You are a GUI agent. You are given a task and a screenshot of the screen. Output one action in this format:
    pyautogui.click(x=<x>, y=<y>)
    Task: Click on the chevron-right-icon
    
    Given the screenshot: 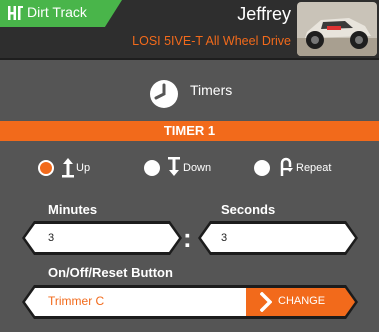 What is the action you would take?
    pyautogui.click(x=266, y=302)
    